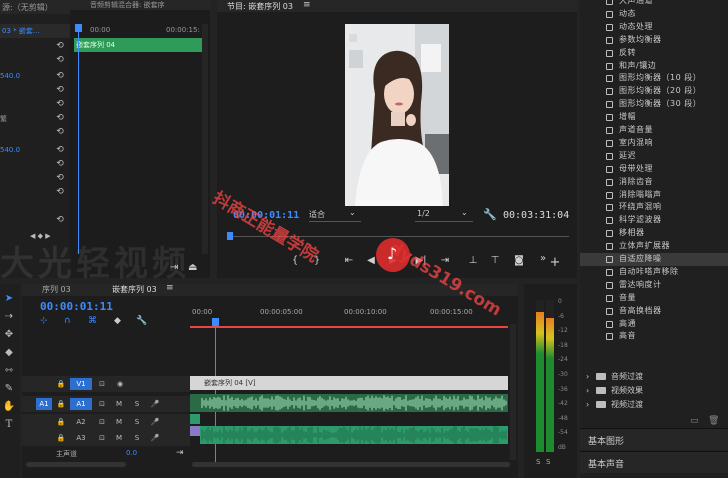 This screenshot has height=478, width=728. Describe the element at coordinates (81, 422) in the screenshot. I see `track-target-a2: A2` at that location.